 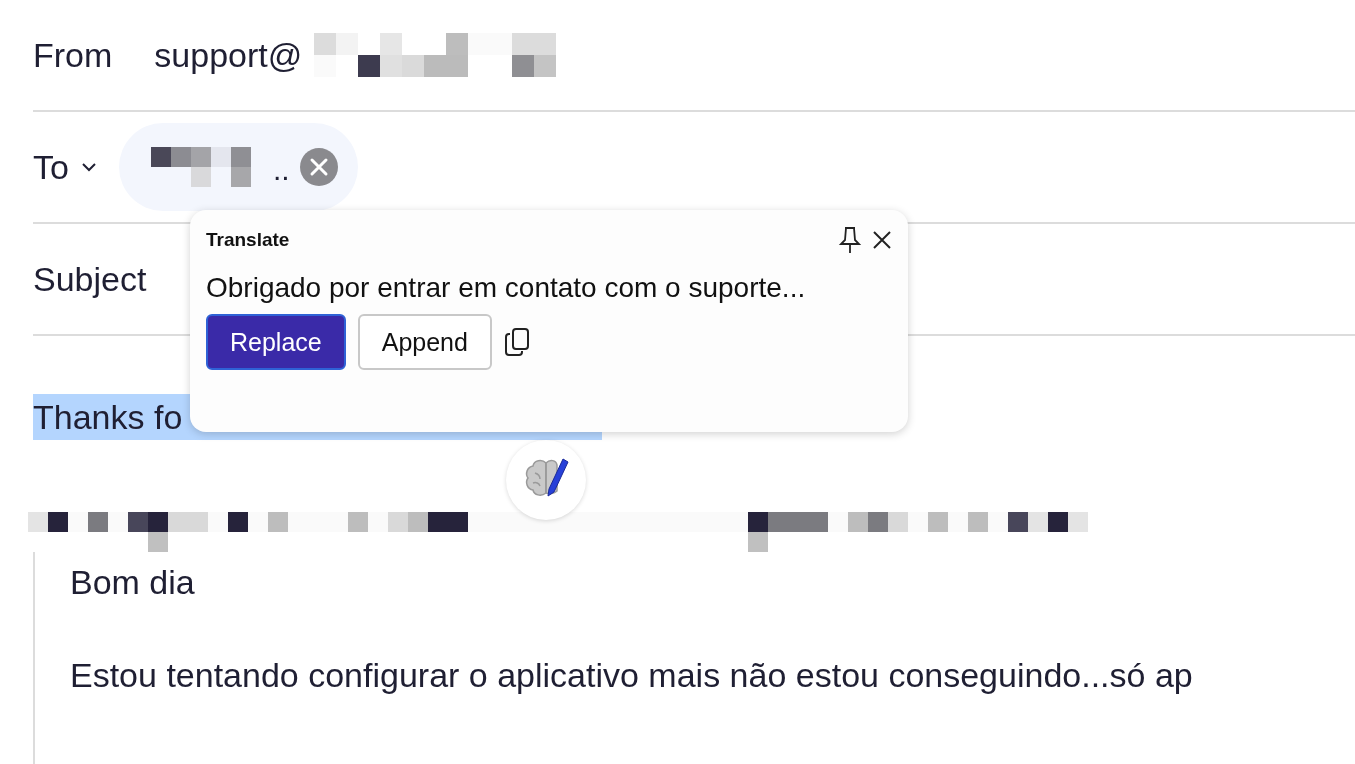 What do you see at coordinates (73, 55) in the screenshot?
I see `from-label: From` at bounding box center [73, 55].